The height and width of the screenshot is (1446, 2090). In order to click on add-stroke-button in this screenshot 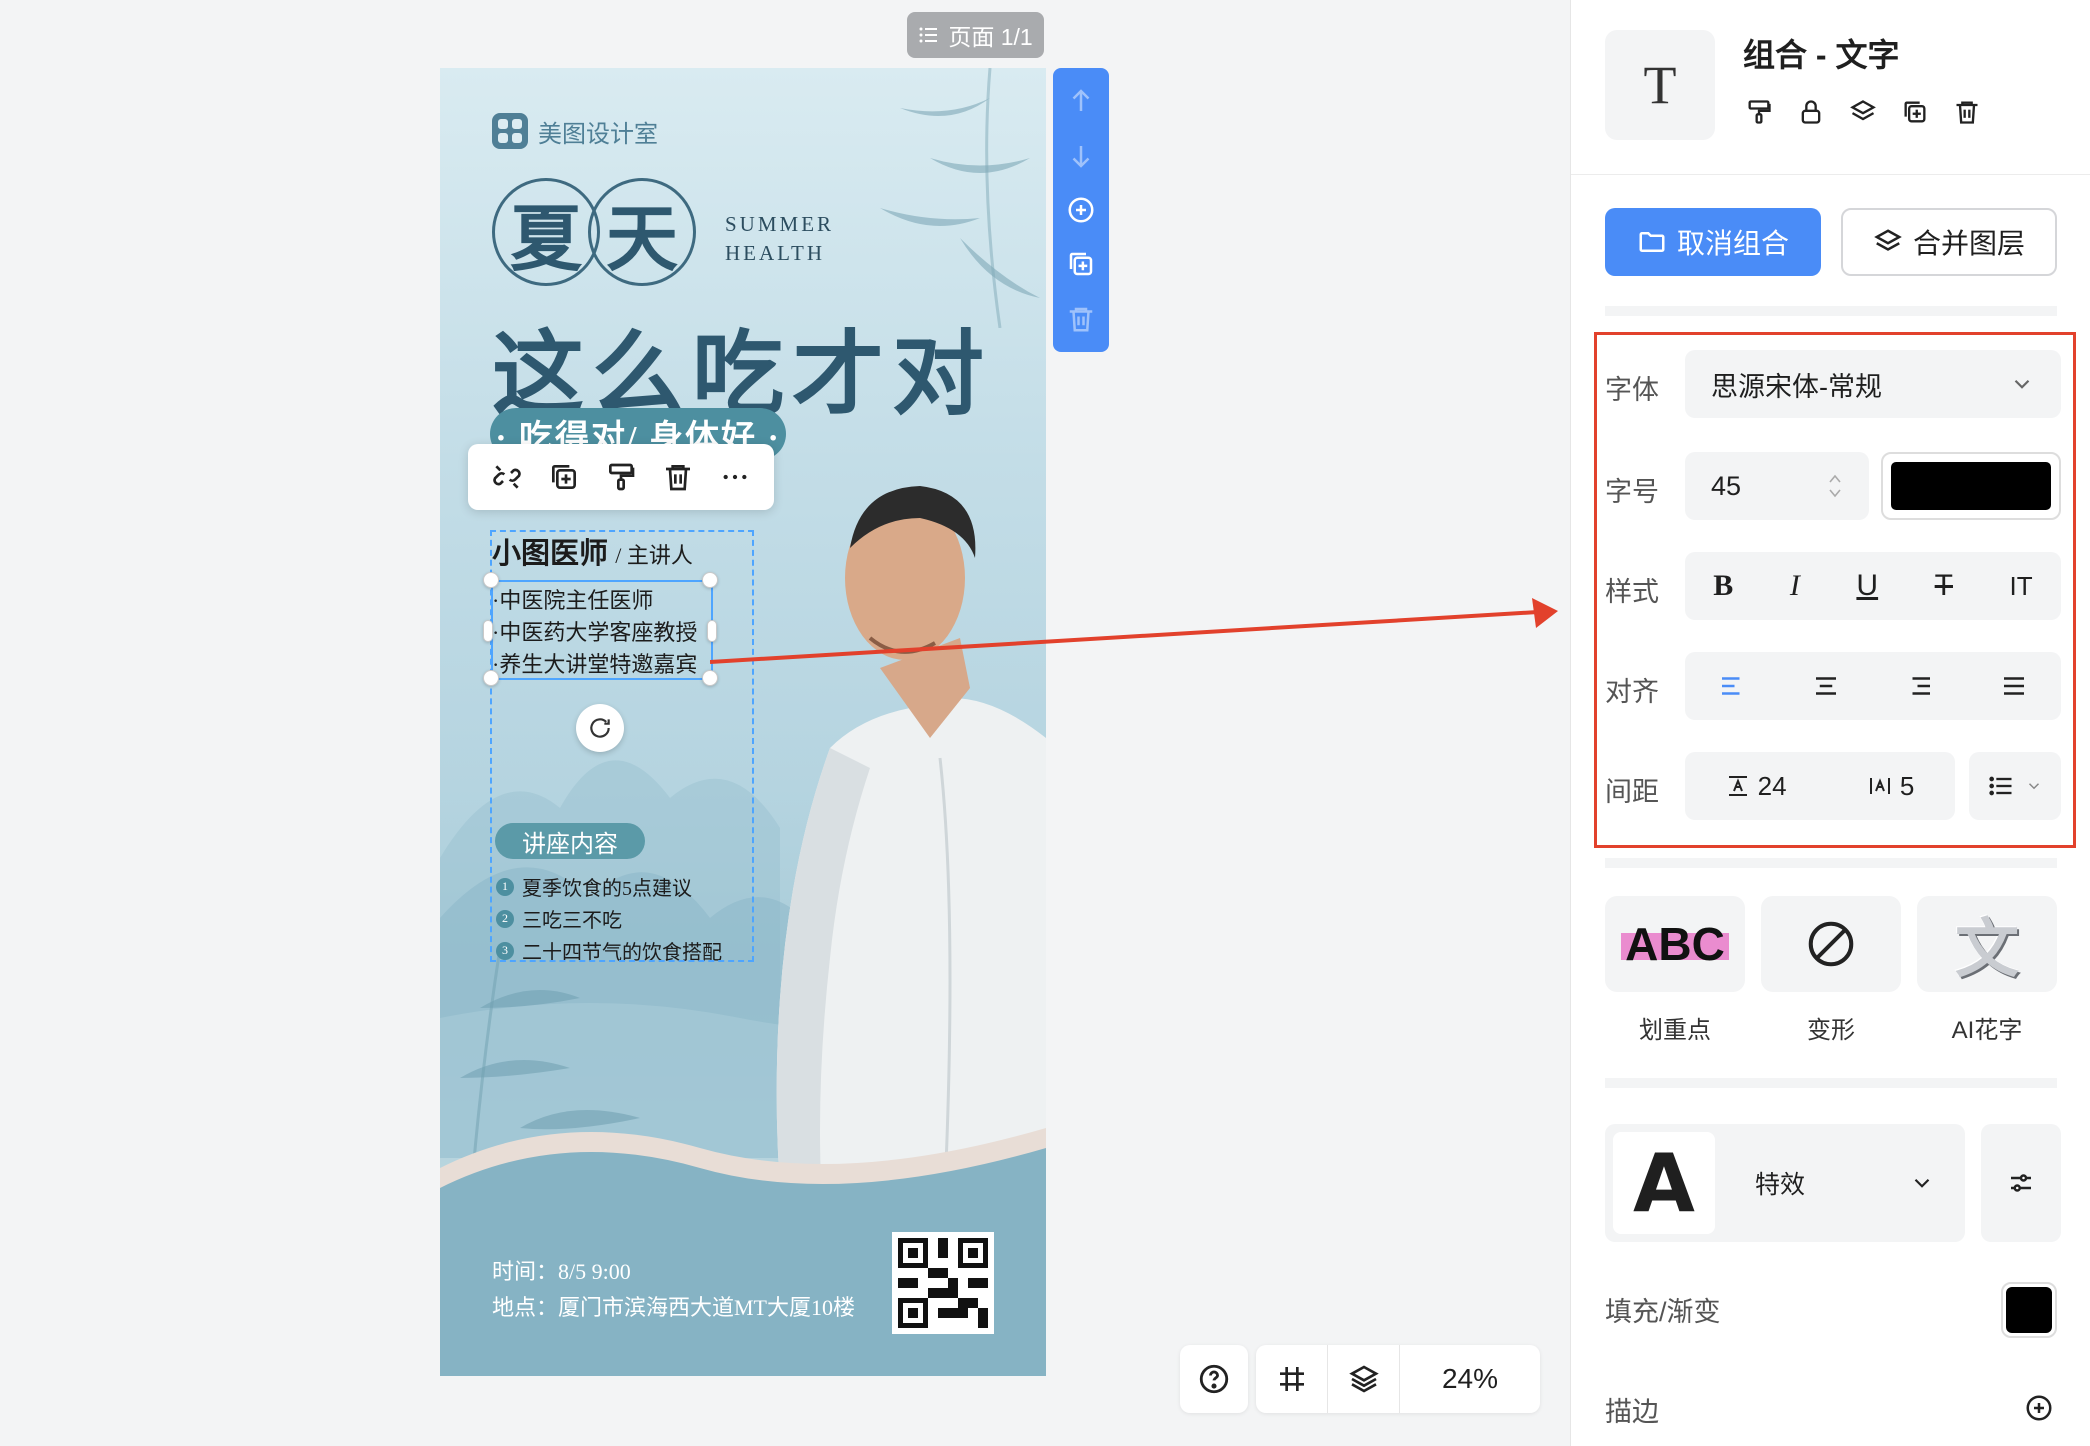, I will do `click(2039, 1408)`.